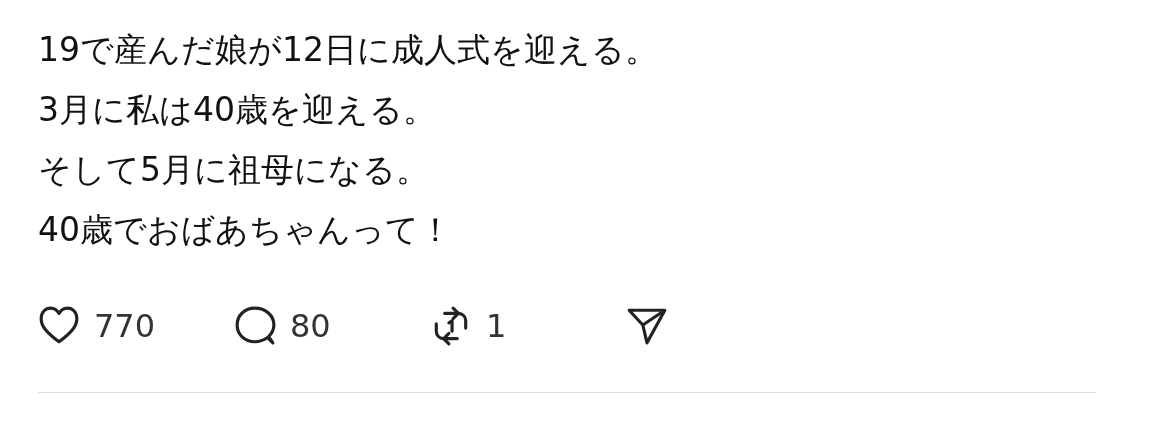  I want to click on count-label: 770, so click(125, 326).